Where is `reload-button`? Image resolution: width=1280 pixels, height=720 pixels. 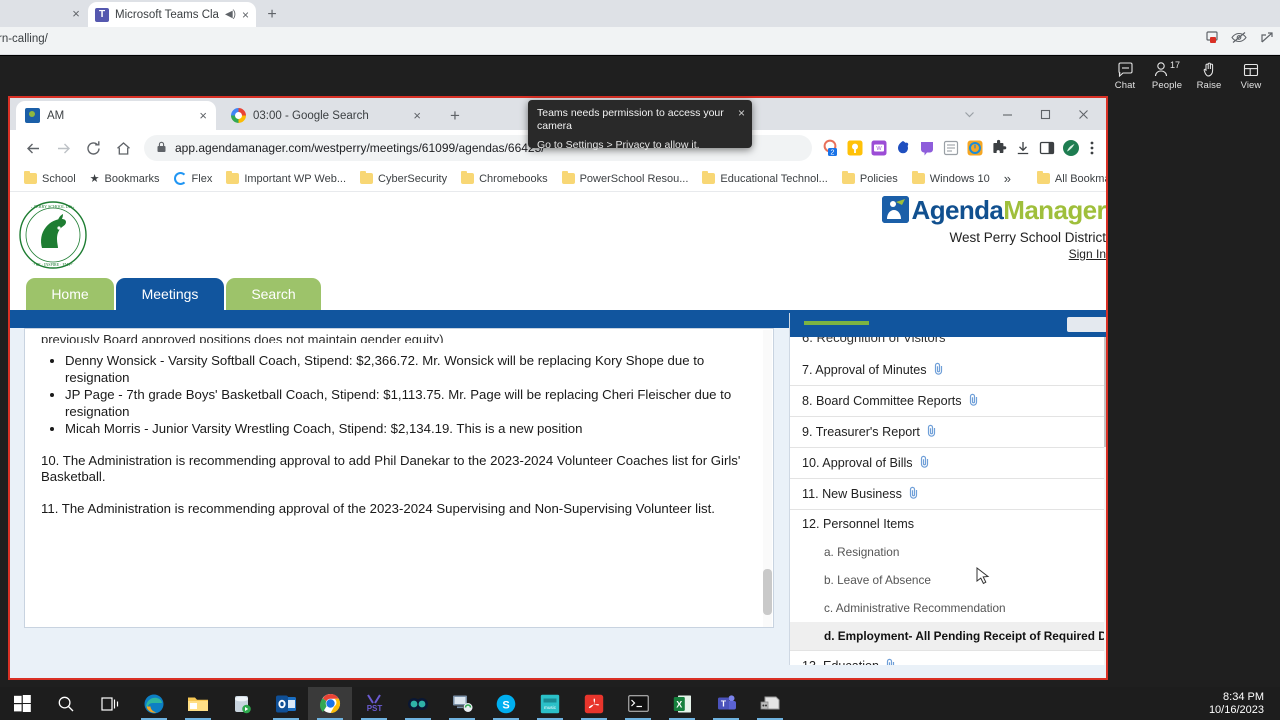 reload-button is located at coordinates (93, 148).